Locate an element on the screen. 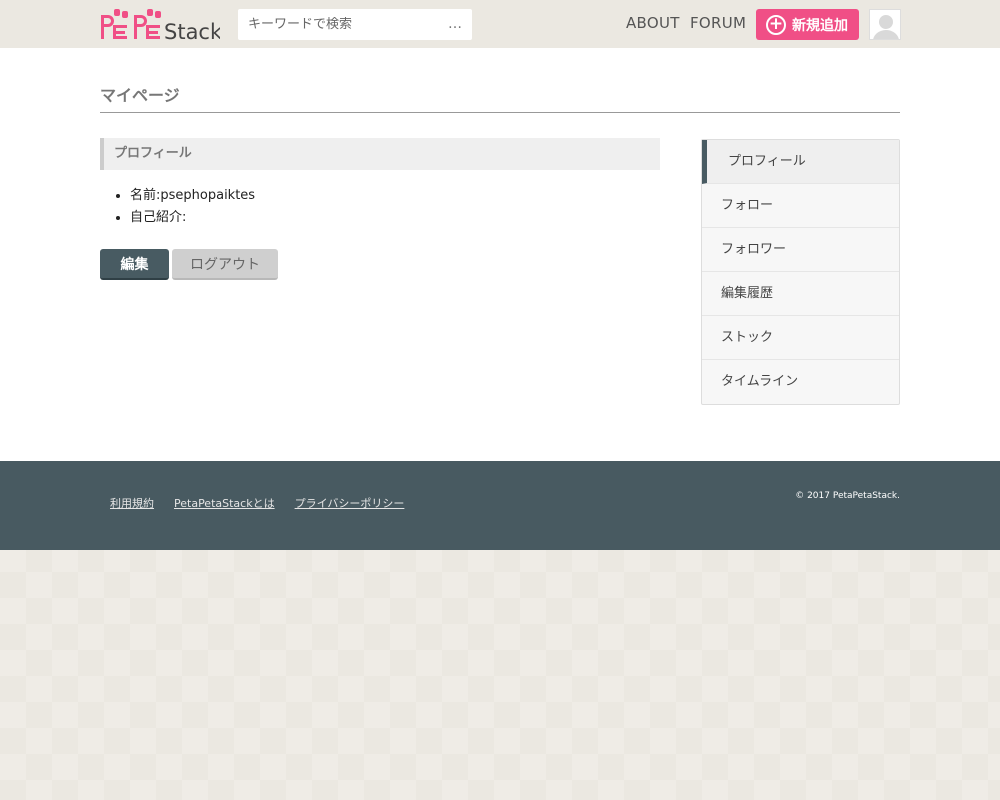  add-new-button: + 新規追加 is located at coordinates (807, 24).